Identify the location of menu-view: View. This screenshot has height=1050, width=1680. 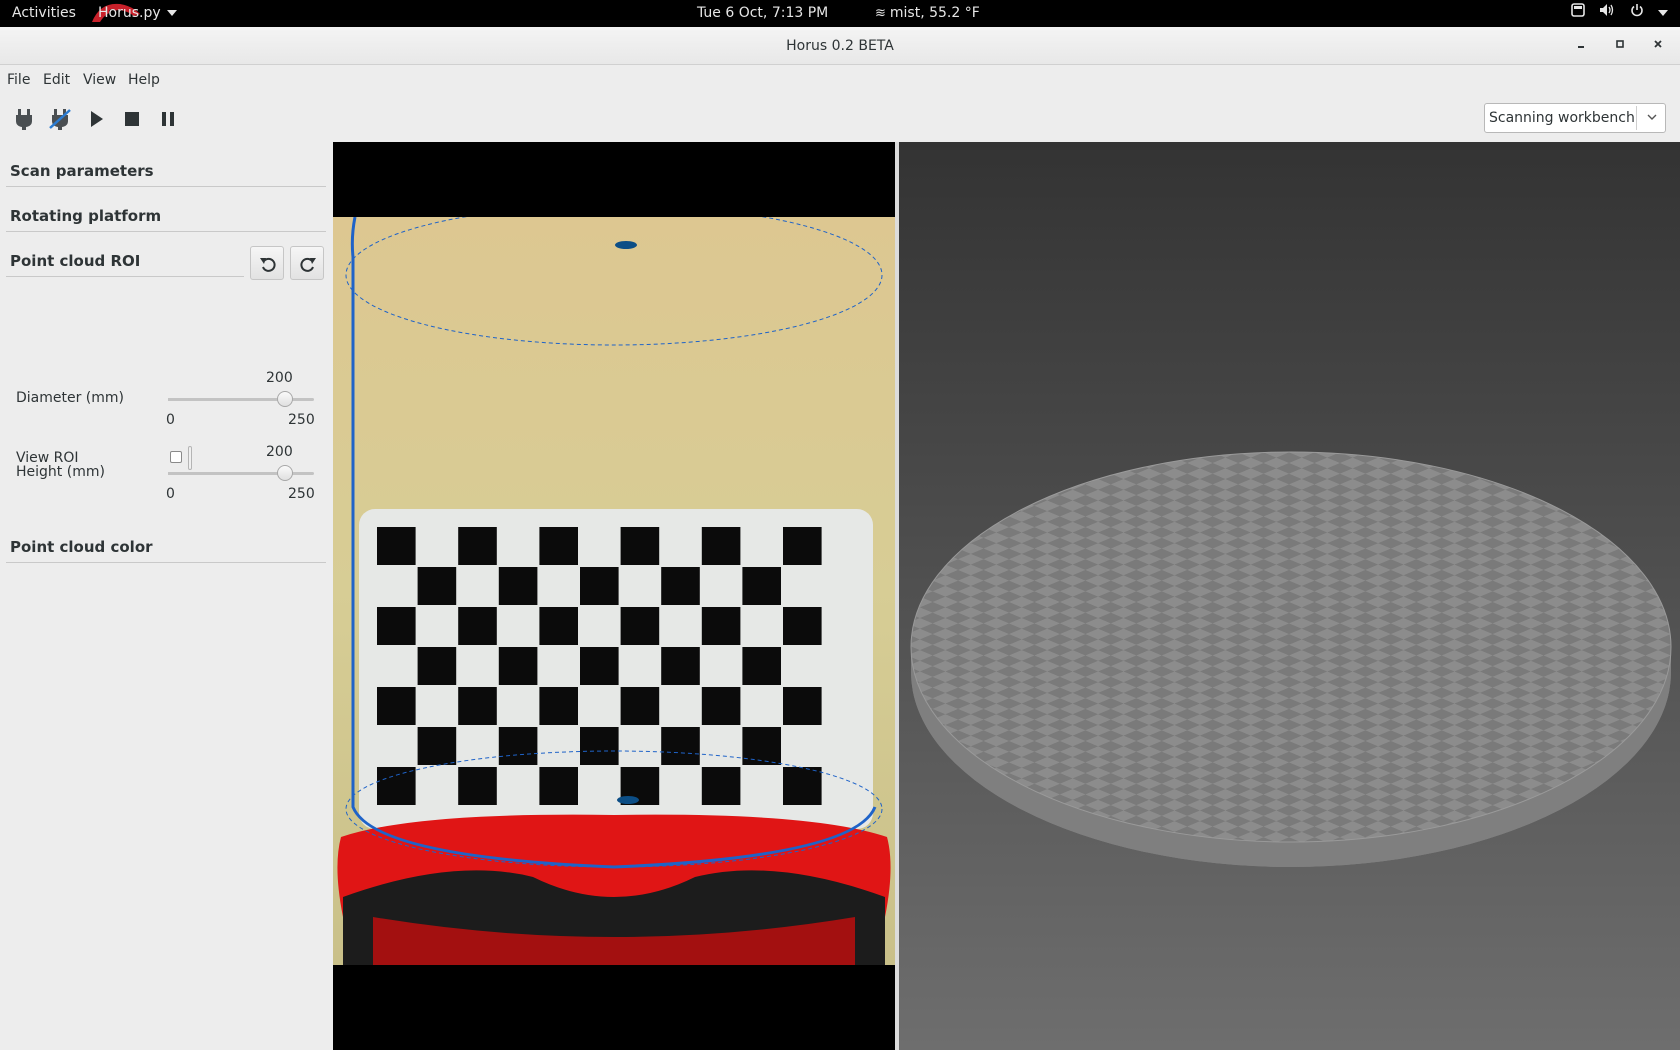
(99, 80).